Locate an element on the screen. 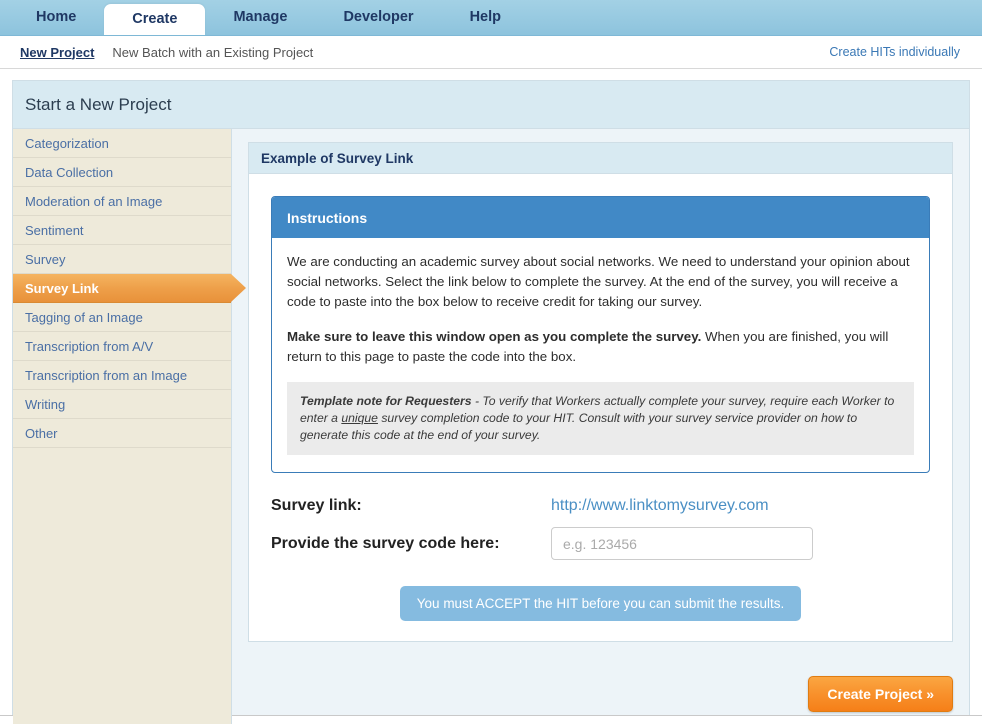  footer-actions: Create Project » is located at coordinates (880, 694).